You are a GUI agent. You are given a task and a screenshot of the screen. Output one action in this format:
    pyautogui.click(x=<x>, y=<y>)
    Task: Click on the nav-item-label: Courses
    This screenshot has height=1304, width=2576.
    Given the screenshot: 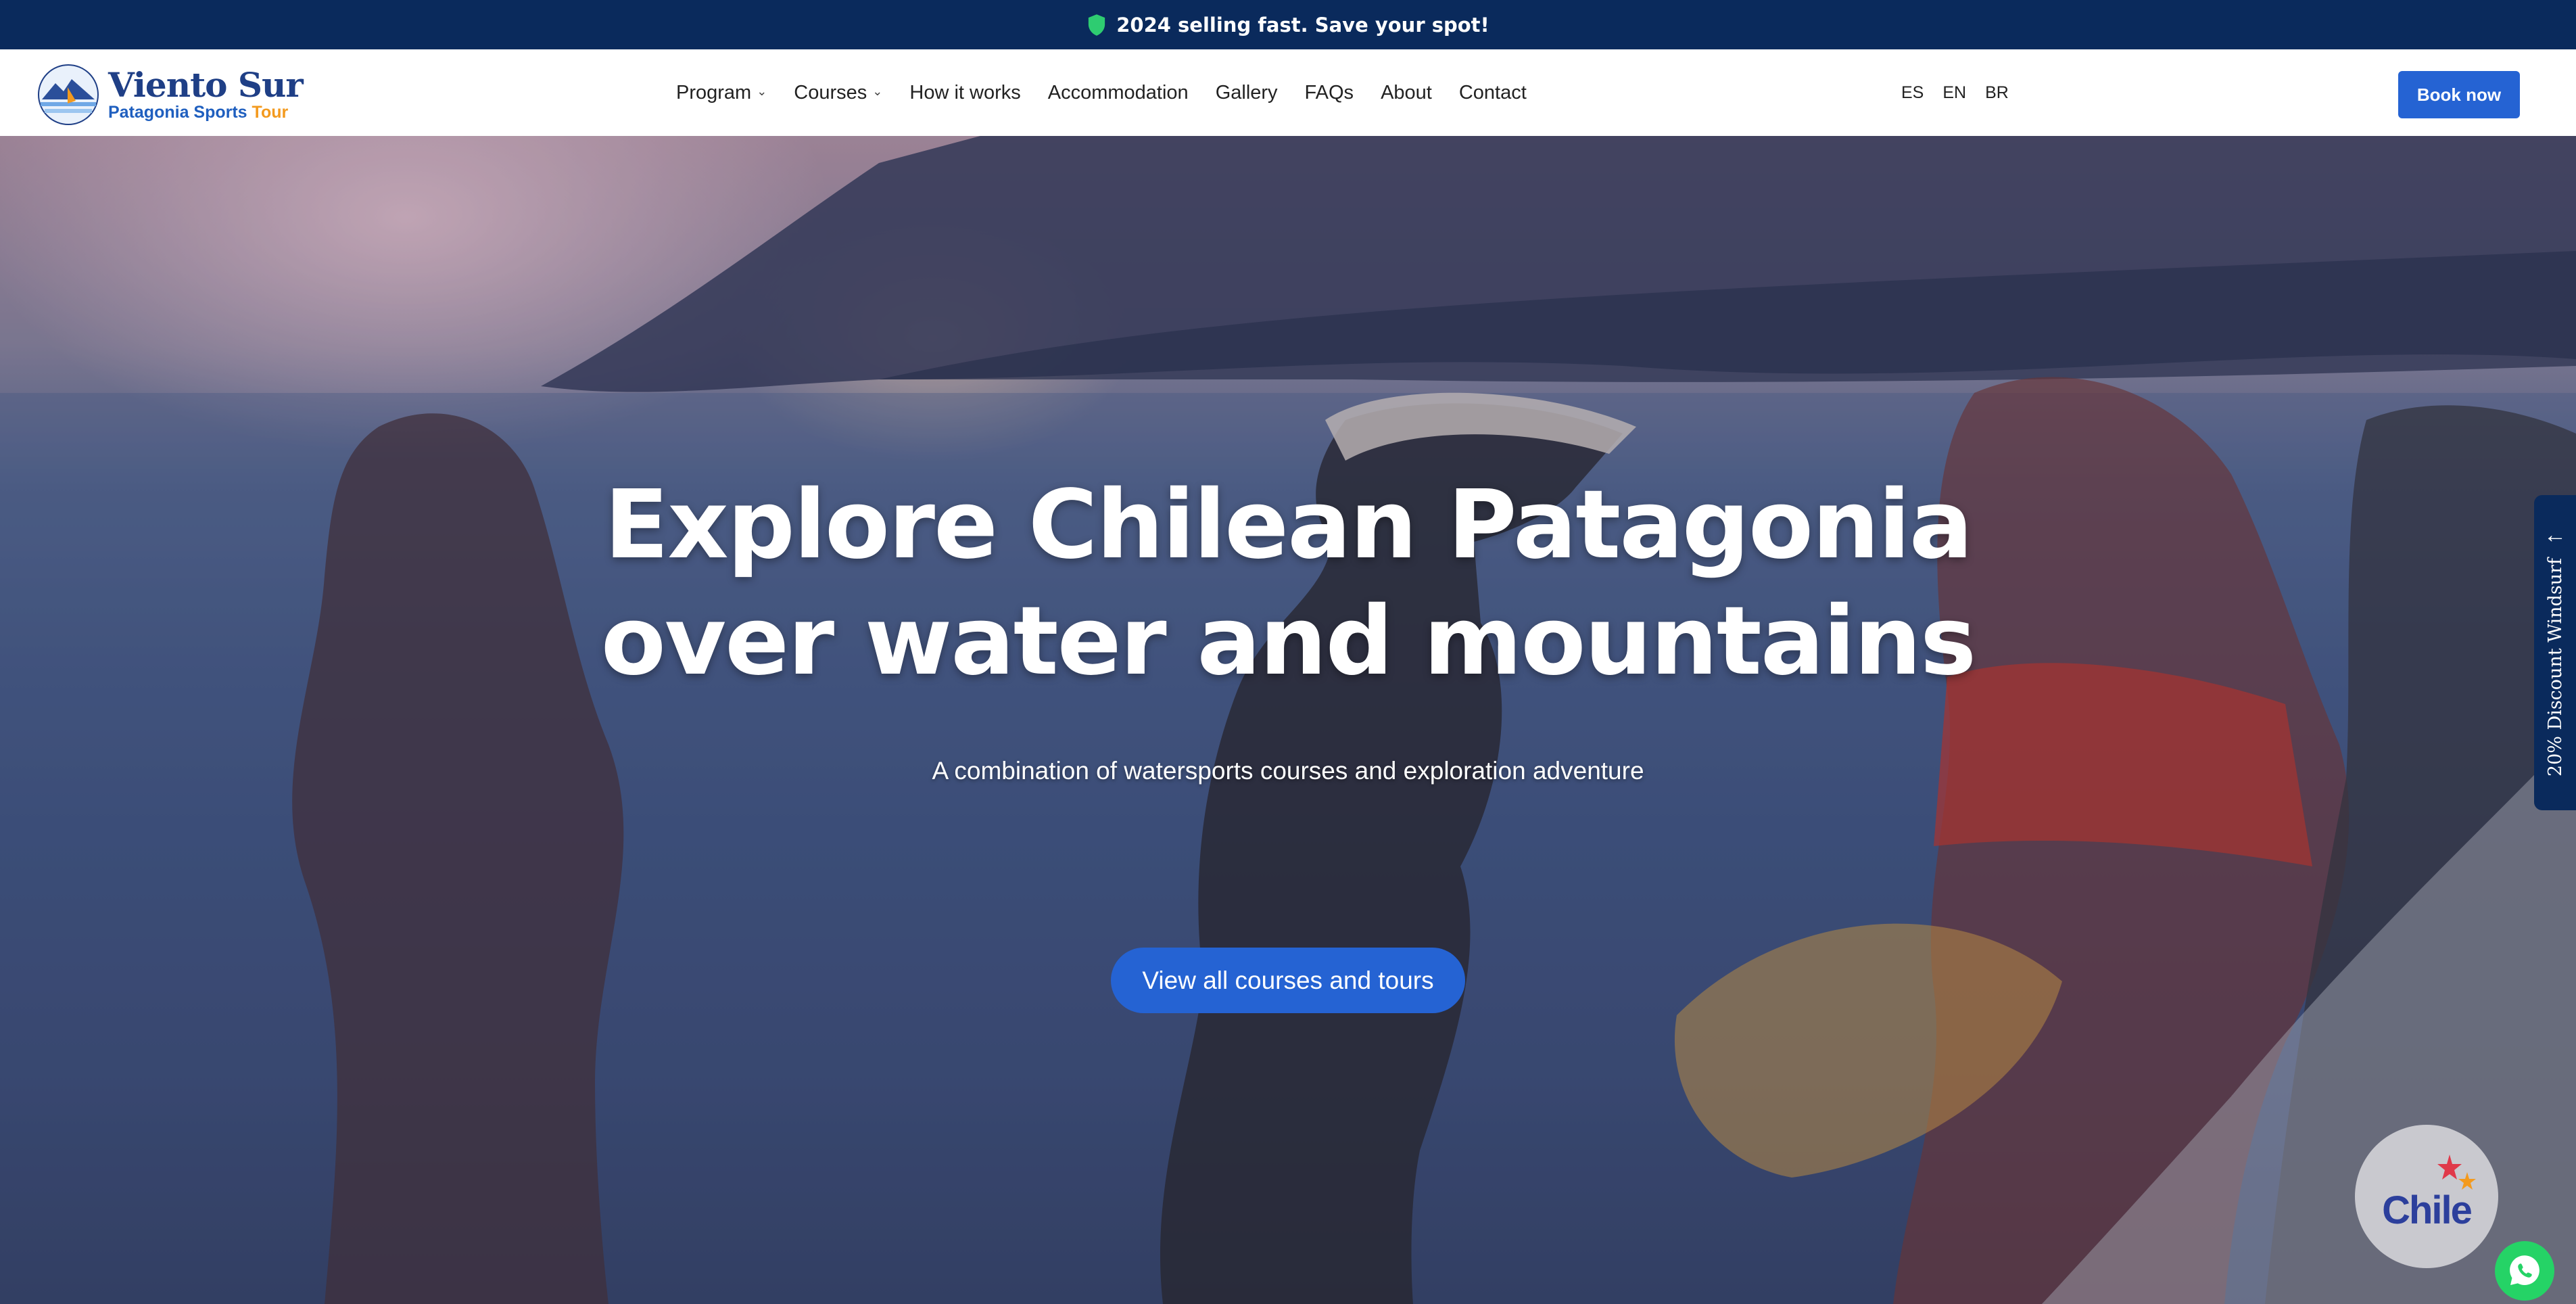 What is the action you would take?
    pyautogui.click(x=830, y=92)
    